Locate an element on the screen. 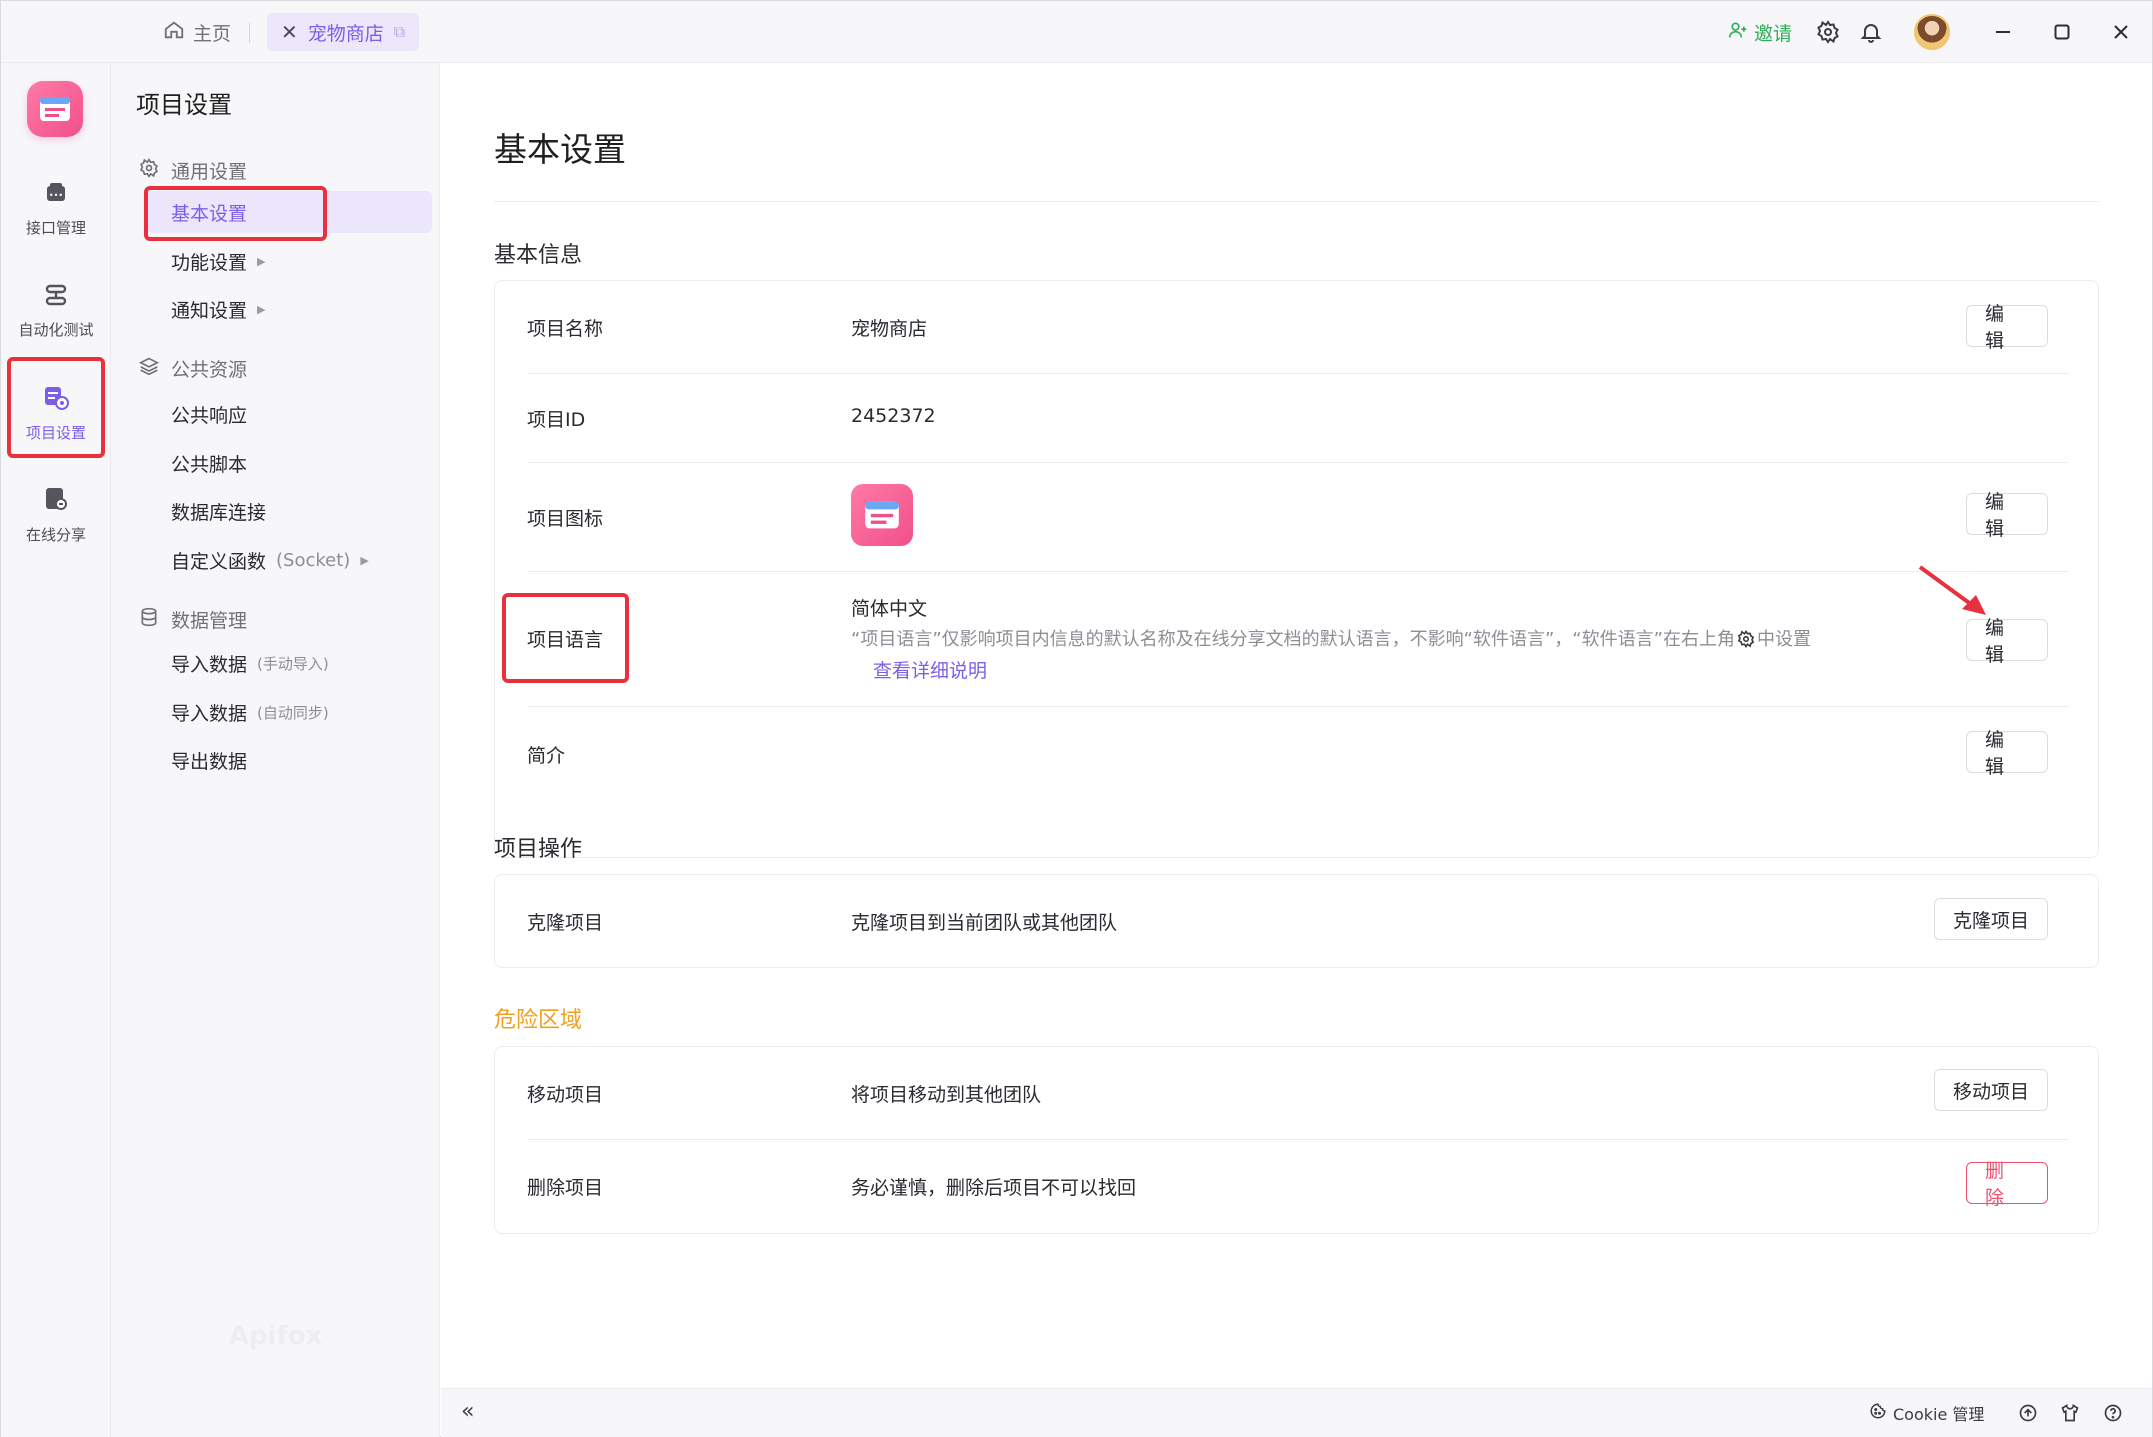 The height and width of the screenshot is (1437, 2153). edit-description-button: 编 辑 is located at coordinates (2007, 753).